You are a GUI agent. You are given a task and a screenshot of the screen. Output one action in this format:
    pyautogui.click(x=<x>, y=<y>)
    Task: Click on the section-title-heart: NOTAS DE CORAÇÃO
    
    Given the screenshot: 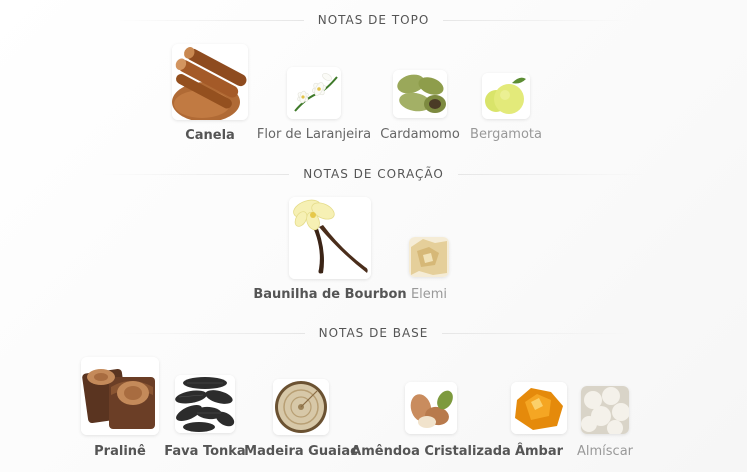 What is the action you would take?
    pyautogui.click(x=373, y=174)
    